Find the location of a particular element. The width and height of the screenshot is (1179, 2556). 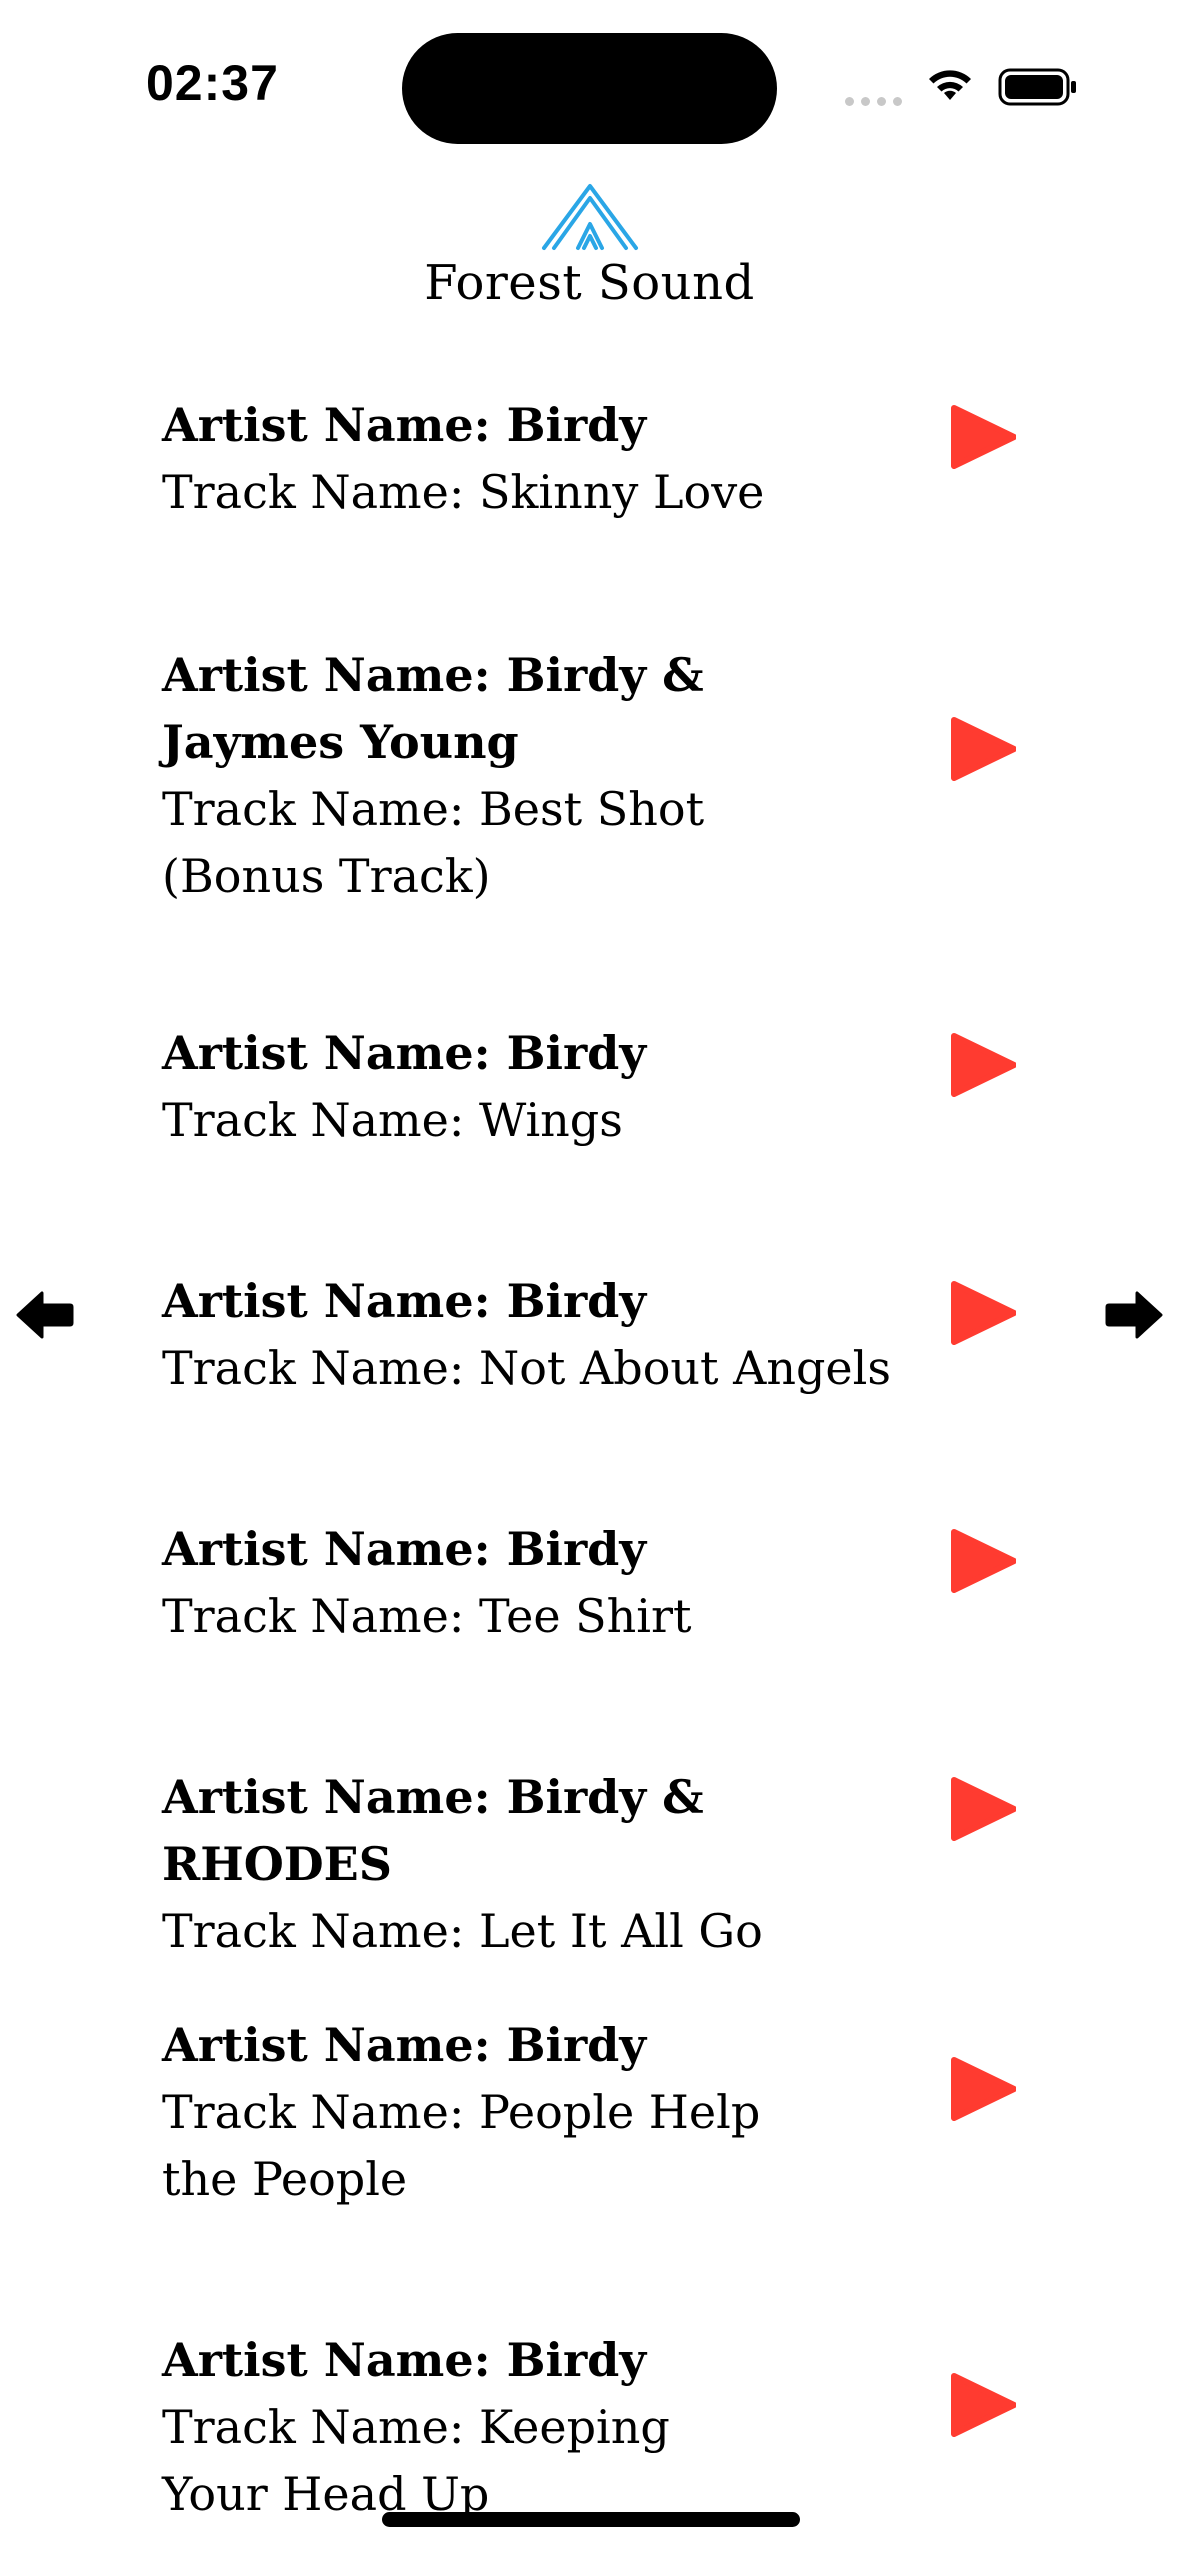

next-page-button is located at coordinates (1134, 1315).